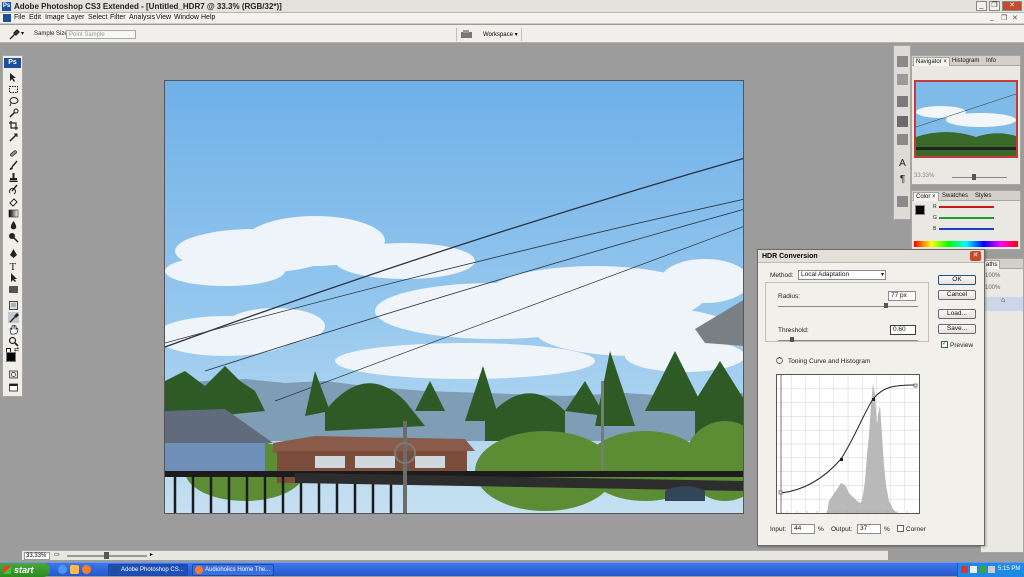 This screenshot has height=577, width=1024. Describe the element at coordinates (902, 139) in the screenshot. I see `actions-panel-icon` at that location.